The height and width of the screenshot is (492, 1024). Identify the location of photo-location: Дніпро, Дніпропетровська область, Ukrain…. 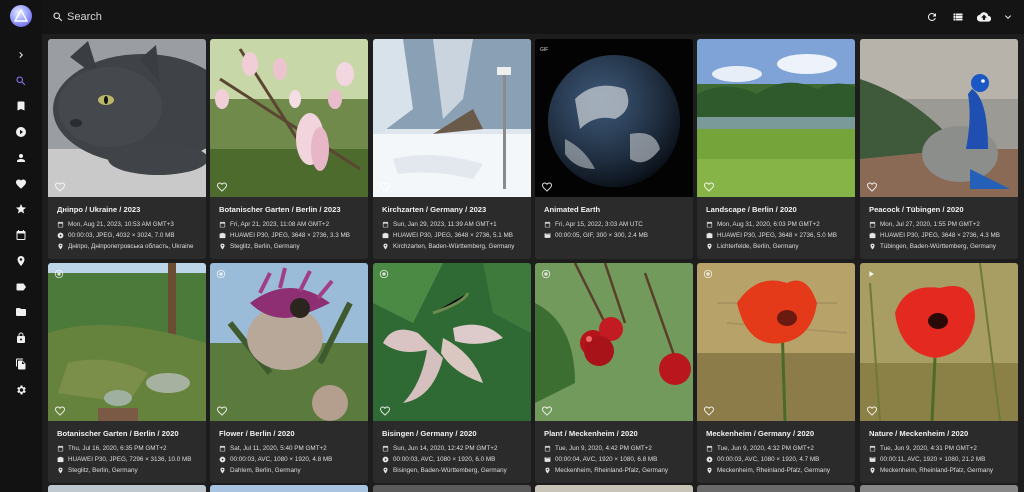
(127, 246).